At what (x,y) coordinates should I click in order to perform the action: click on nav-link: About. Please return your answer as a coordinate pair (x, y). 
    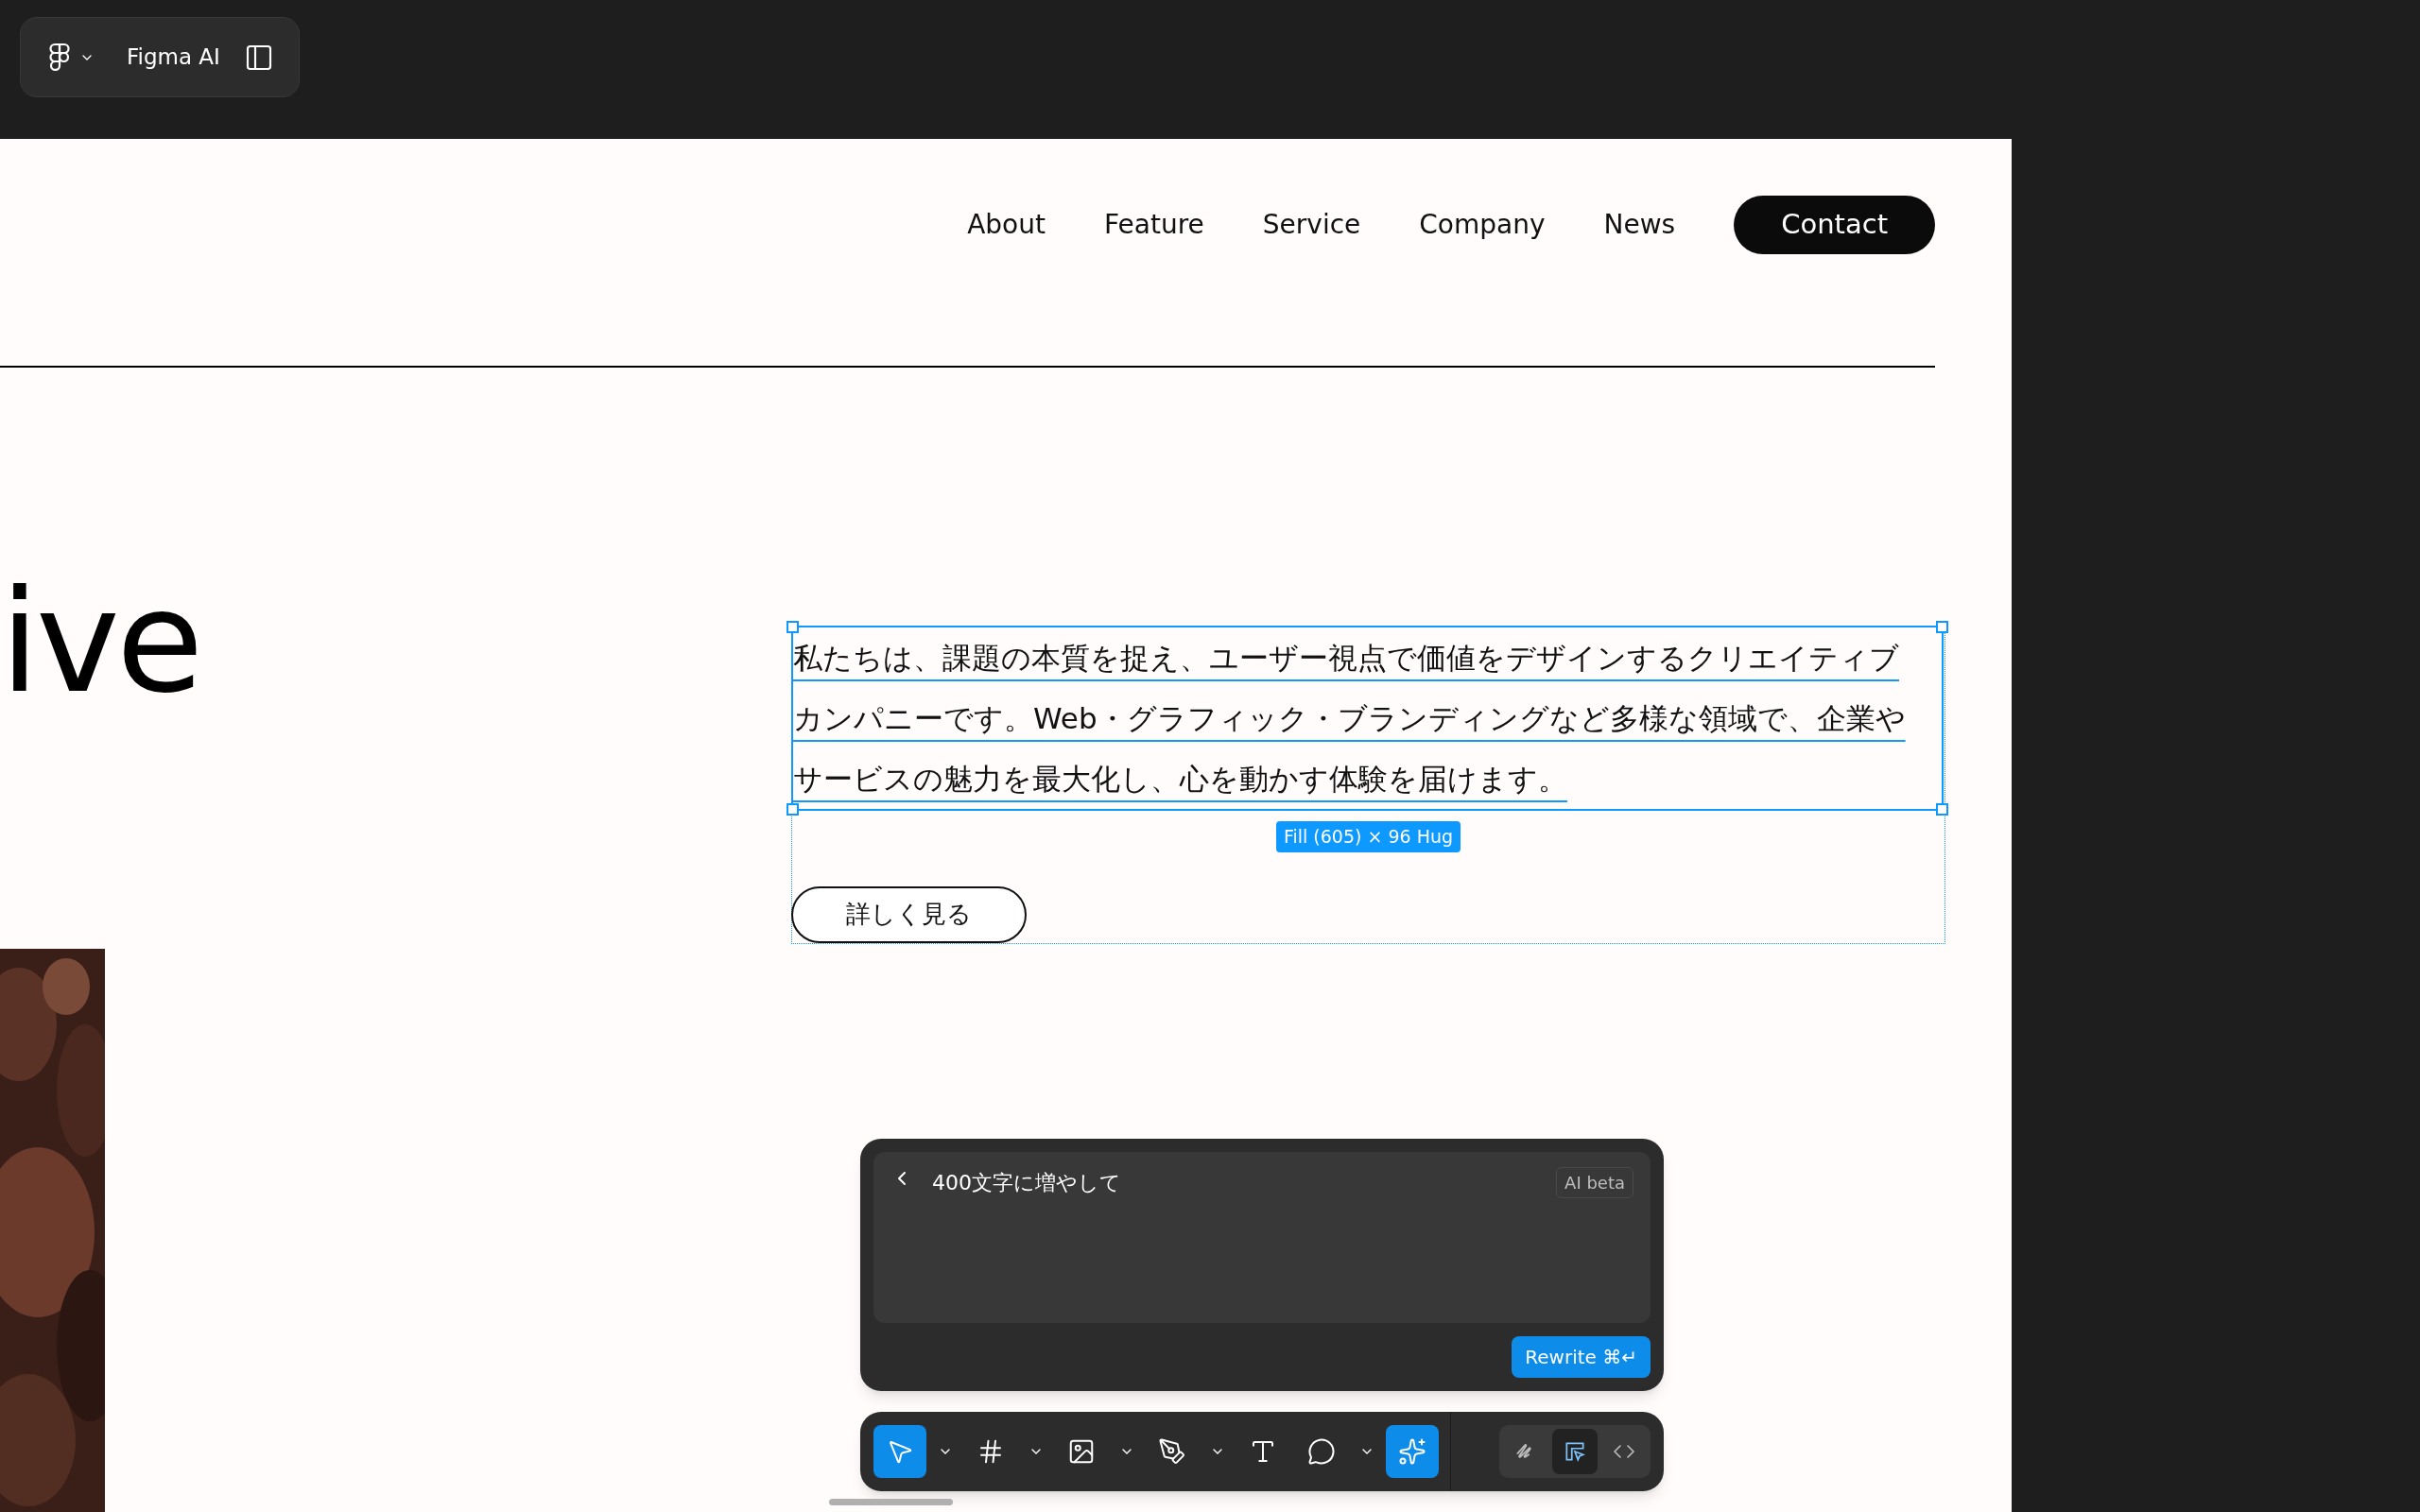
    Looking at the image, I should click on (1006, 225).